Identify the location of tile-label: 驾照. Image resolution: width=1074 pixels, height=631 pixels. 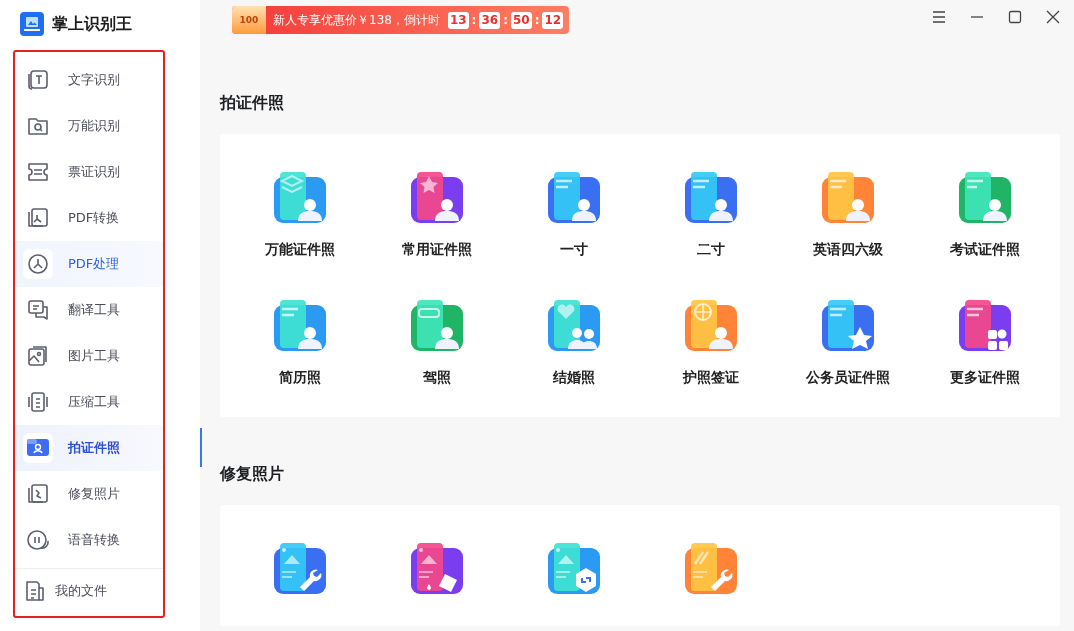
(436, 378).